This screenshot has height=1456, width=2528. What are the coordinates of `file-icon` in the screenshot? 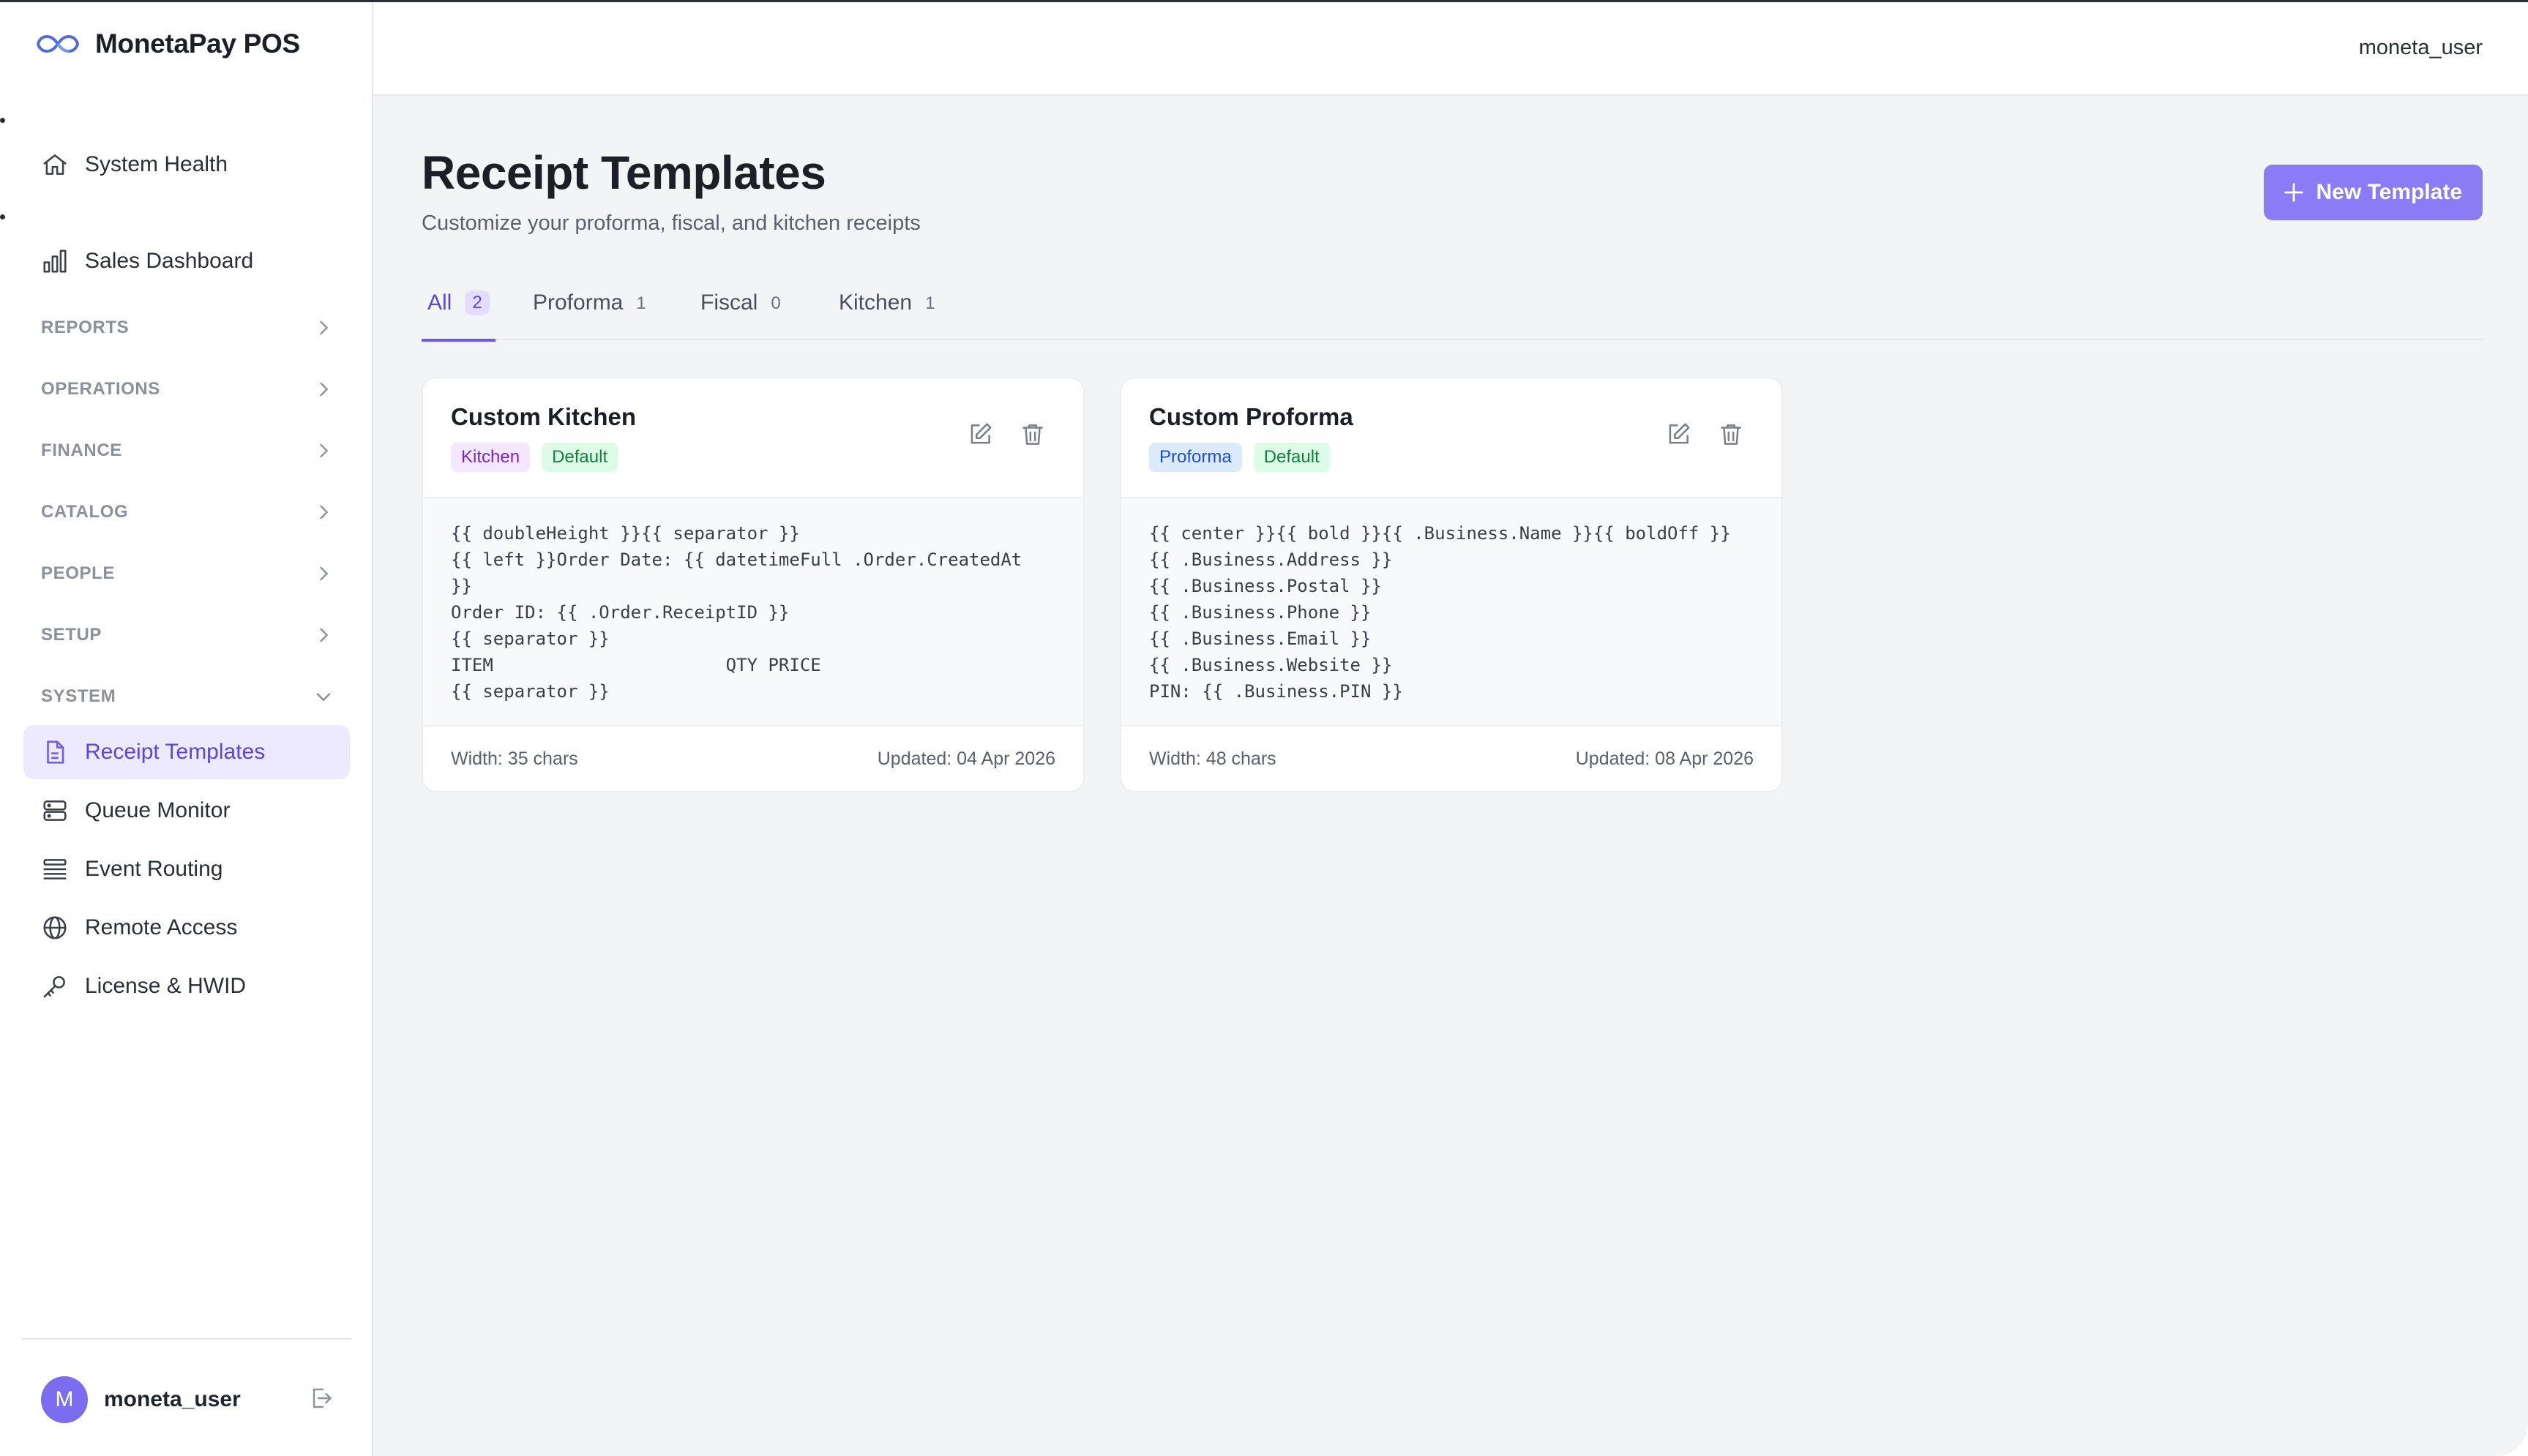 It's located at (55, 752).